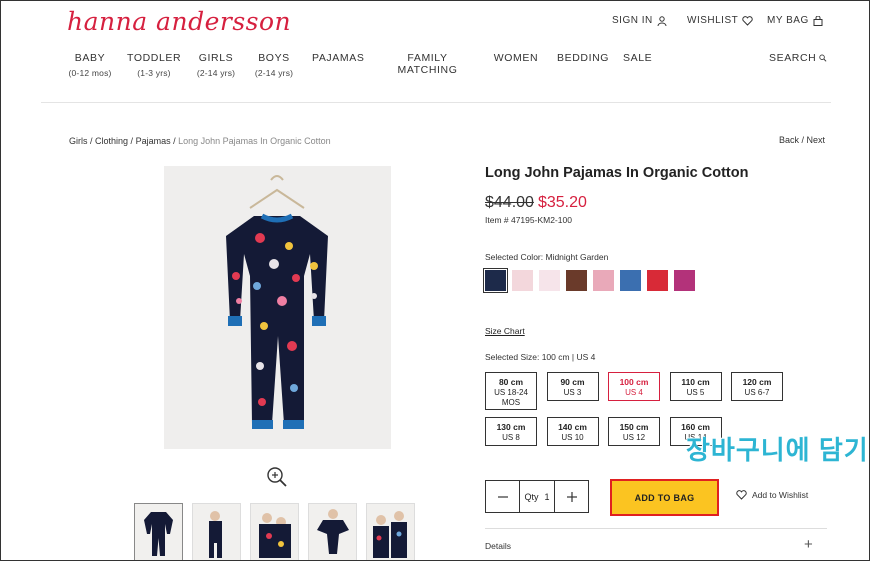 The image size is (870, 561). I want to click on plus-icon, so click(571, 496).